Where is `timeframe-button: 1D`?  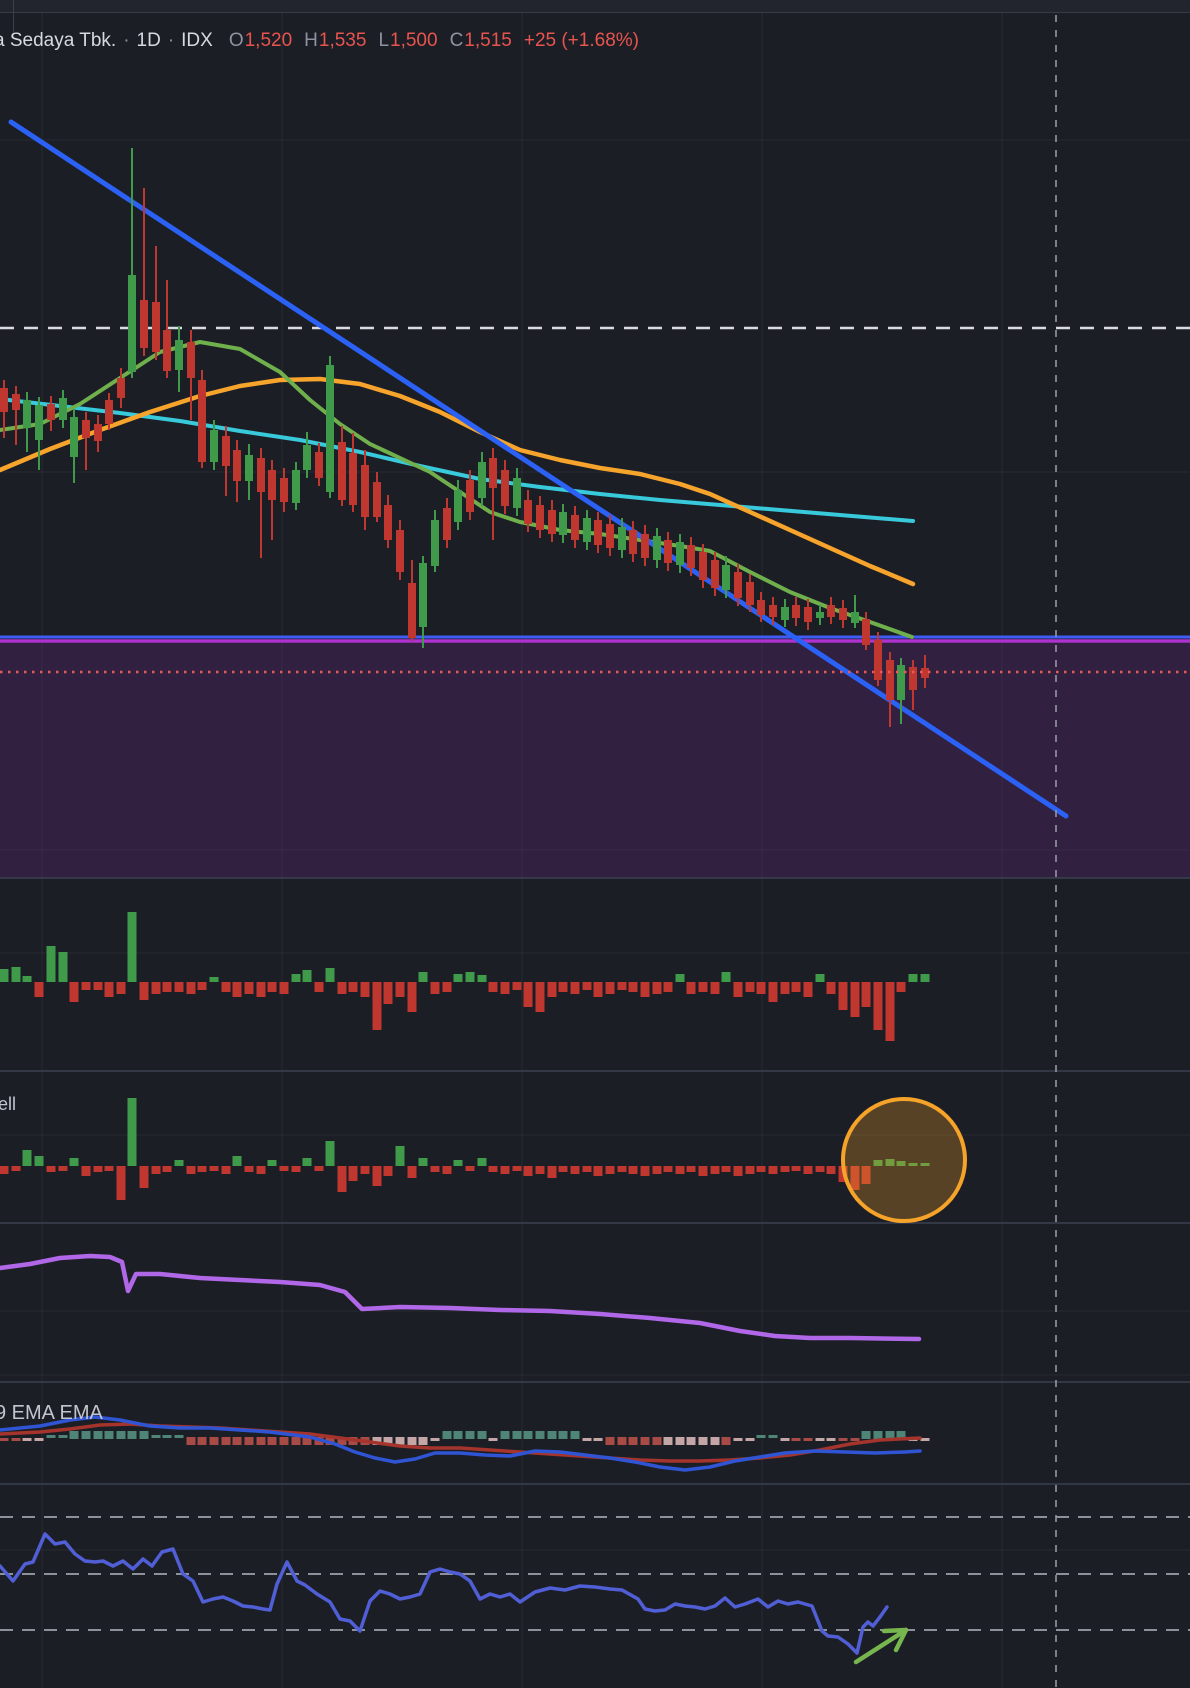 timeframe-button: 1D is located at coordinates (149, 40).